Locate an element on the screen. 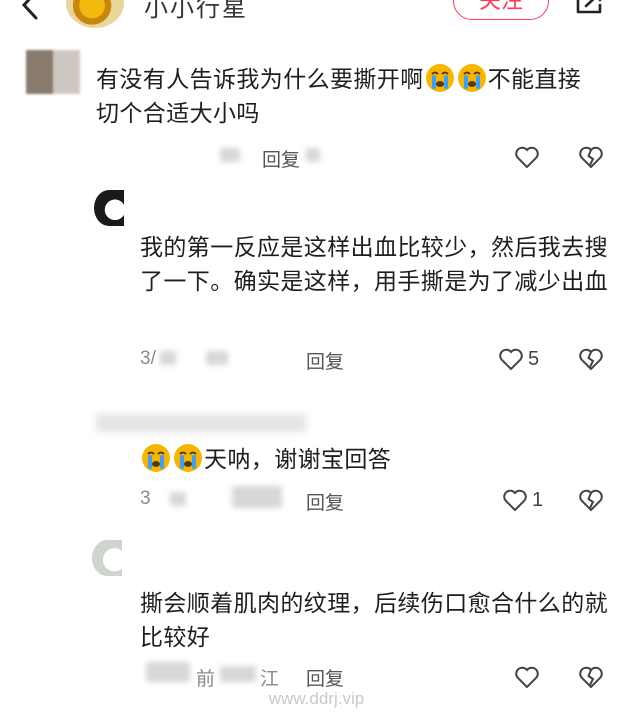  like-count: 5 is located at coordinates (534, 358).